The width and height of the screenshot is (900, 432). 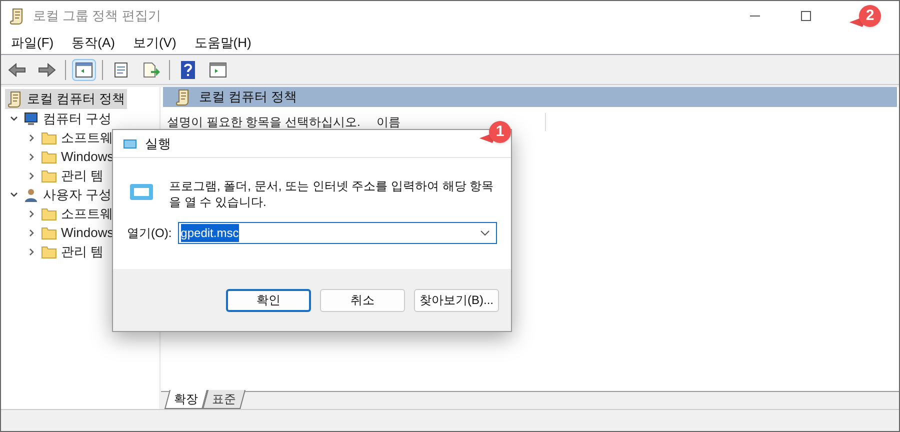 I want to click on forward-arrow-icon, so click(x=47, y=69).